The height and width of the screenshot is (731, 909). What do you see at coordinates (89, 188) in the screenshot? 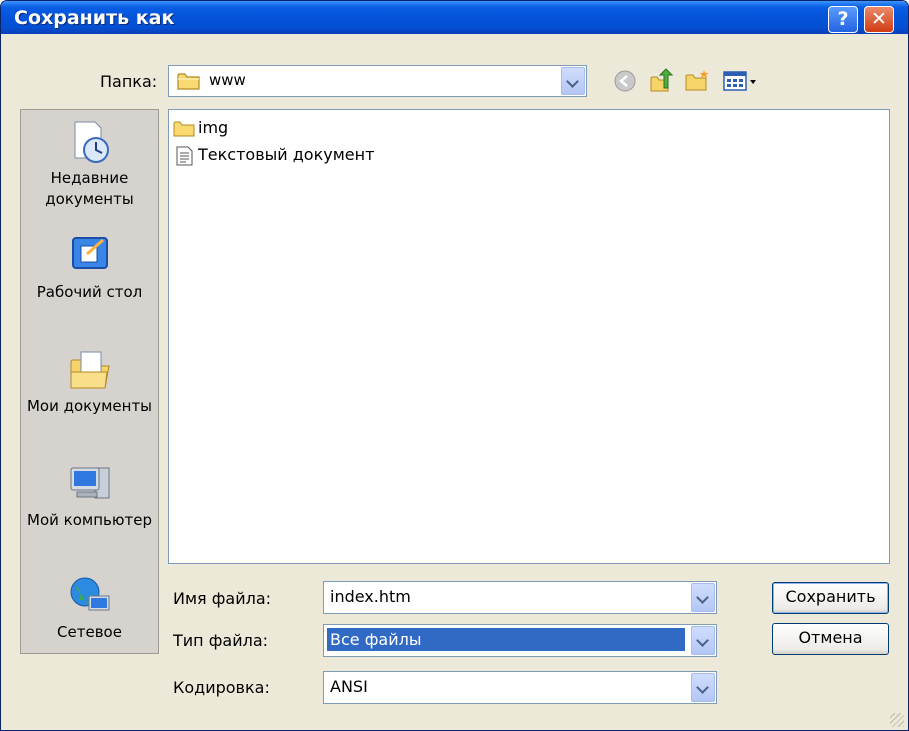
I see `place-label: Недавние документы` at bounding box center [89, 188].